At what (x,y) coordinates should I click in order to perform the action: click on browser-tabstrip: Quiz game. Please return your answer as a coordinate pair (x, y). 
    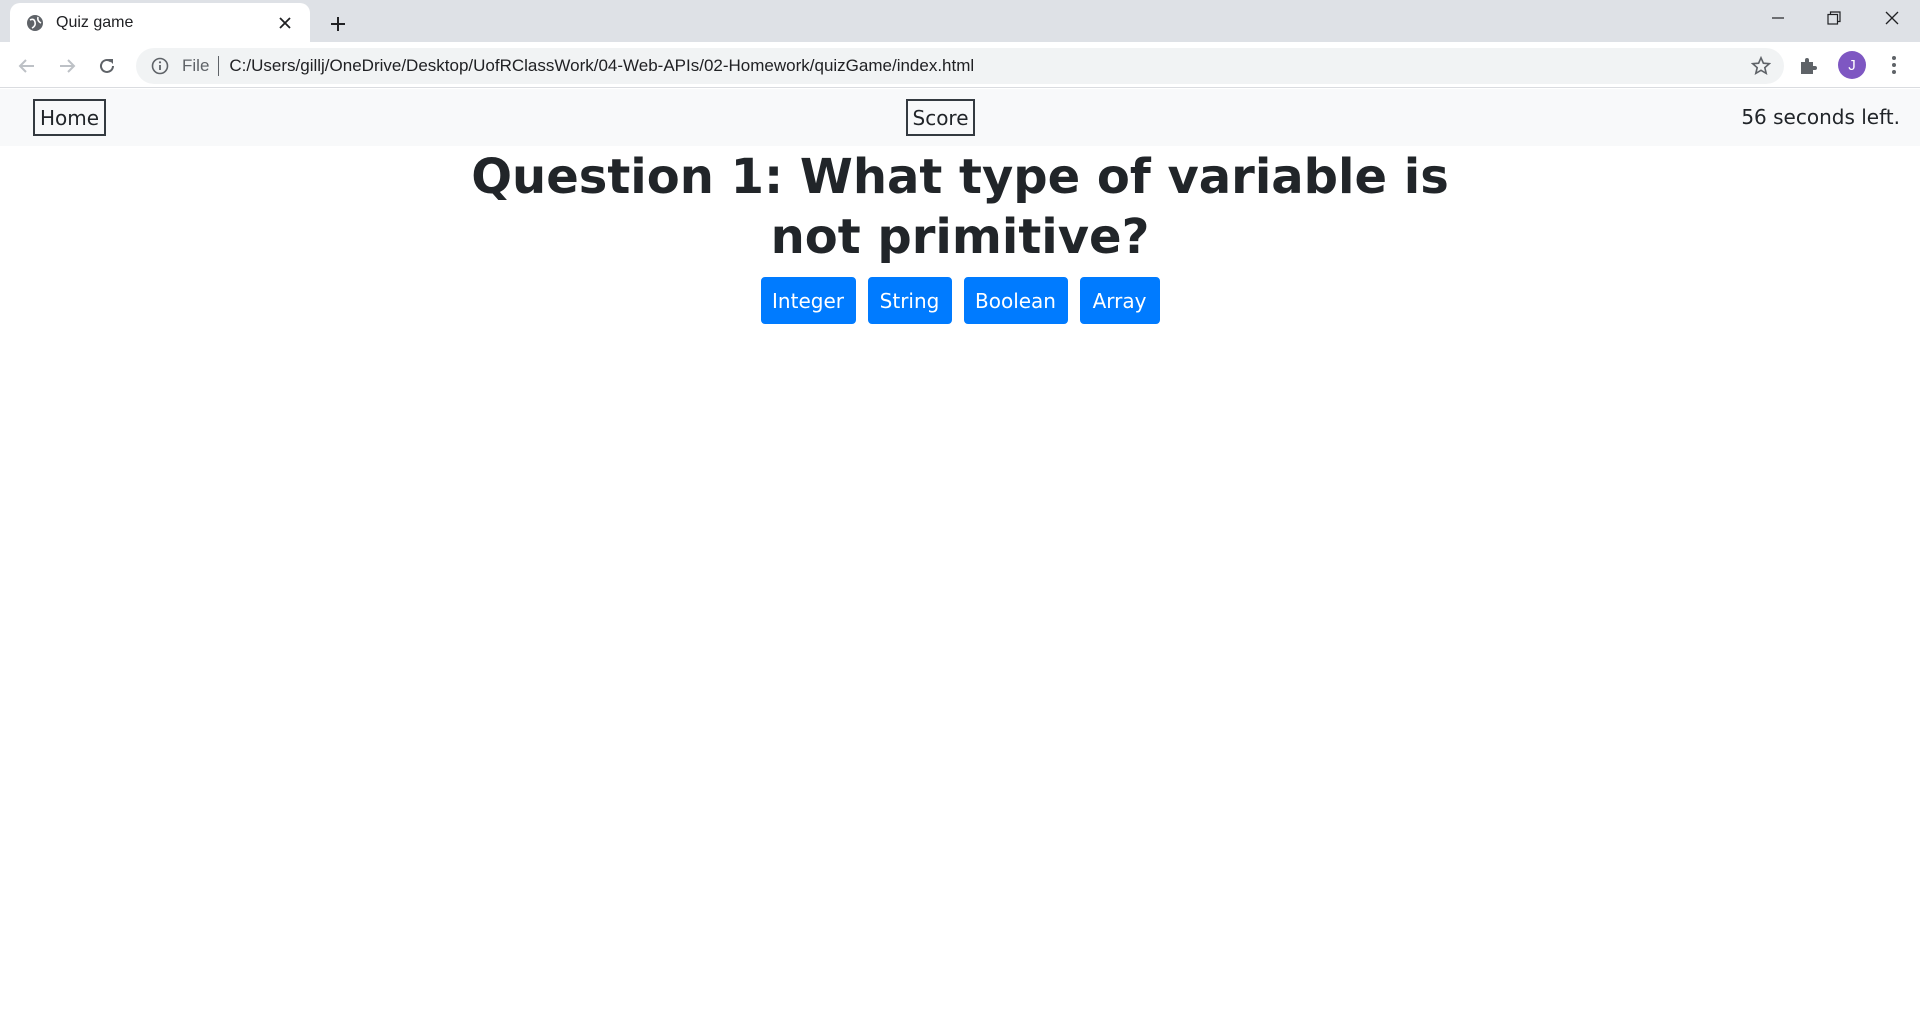
    Looking at the image, I should click on (960, 21).